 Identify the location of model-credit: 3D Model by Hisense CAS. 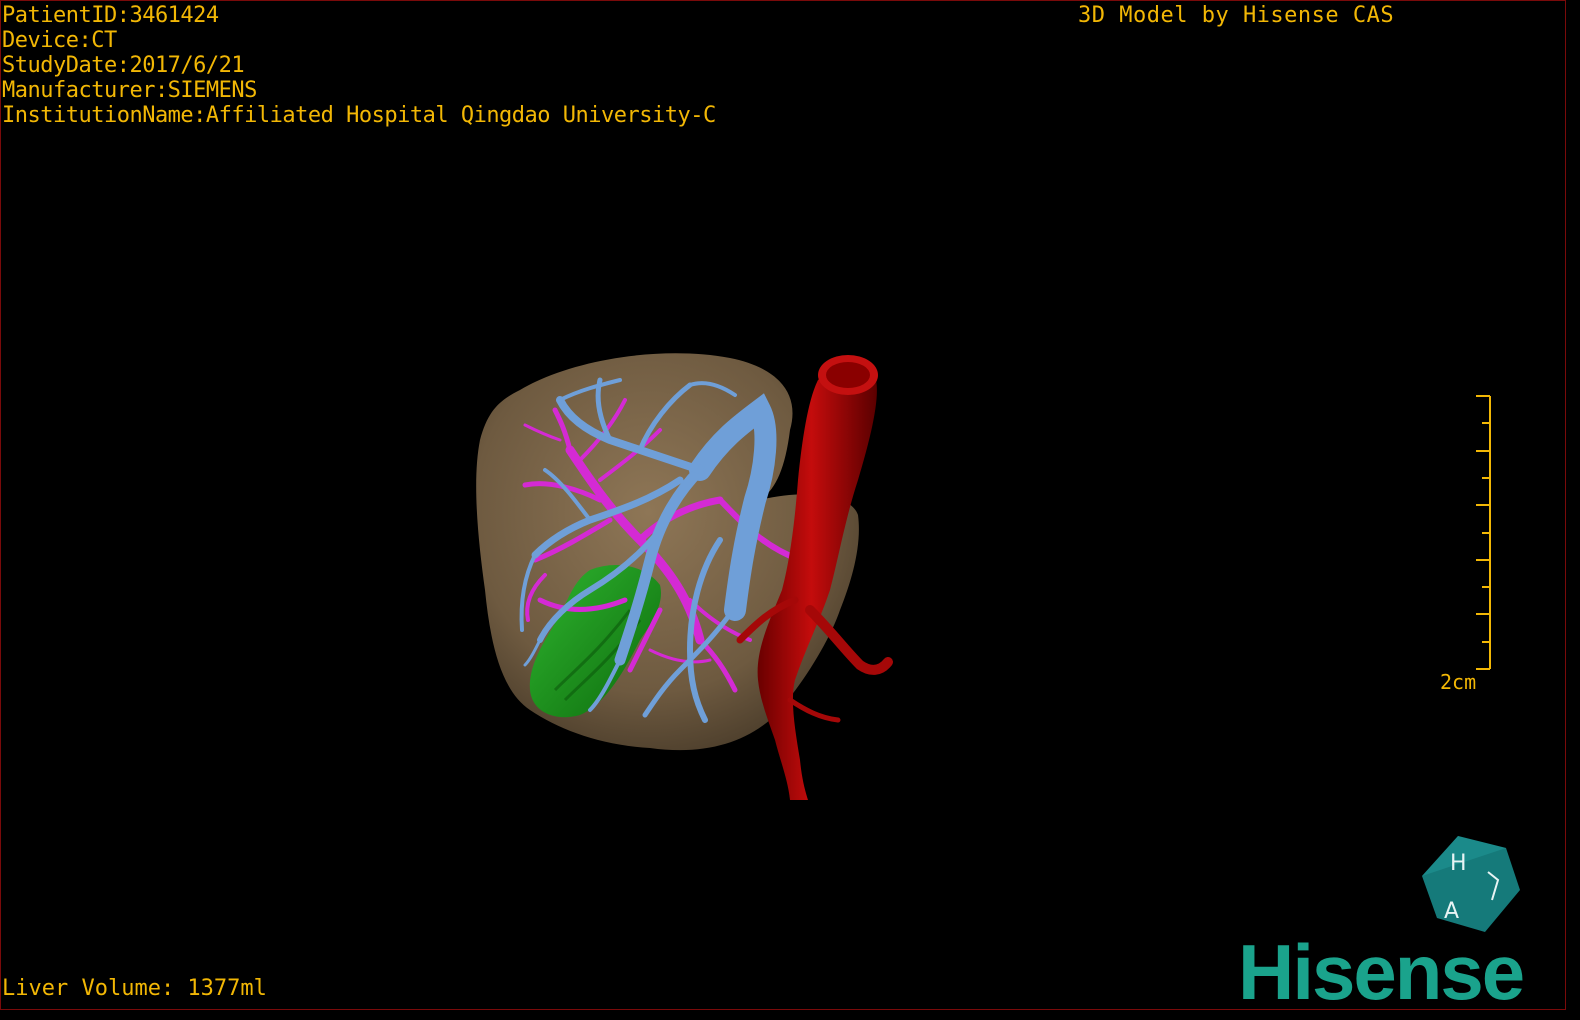
(1236, 15).